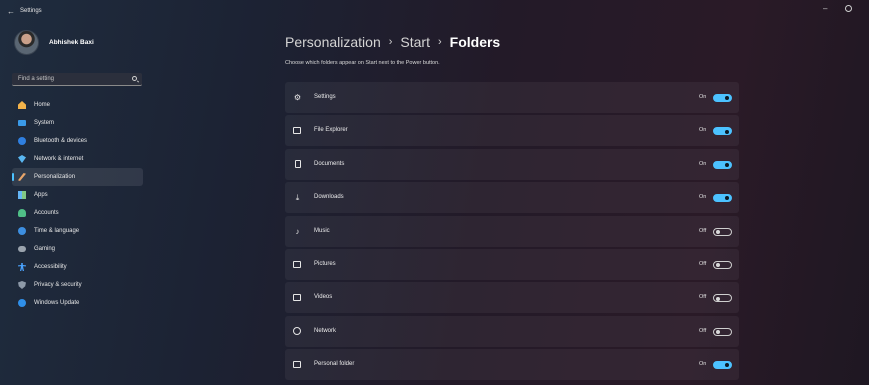 This screenshot has width=869, height=385. What do you see at coordinates (134, 78) in the screenshot?
I see `search-icon` at bounding box center [134, 78].